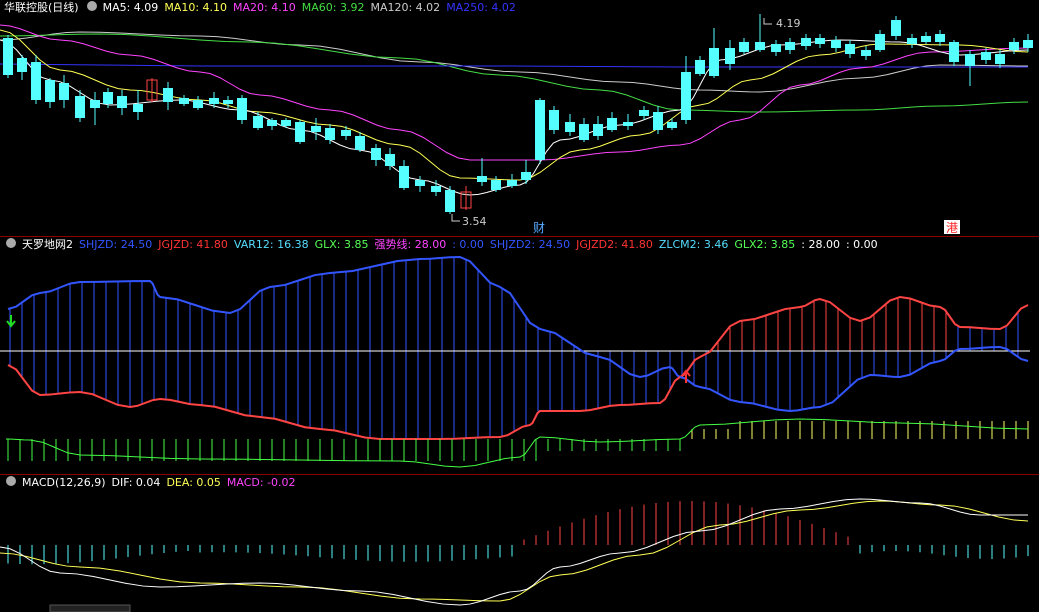  I want to click on event-gang-marker: 港, so click(952, 228).